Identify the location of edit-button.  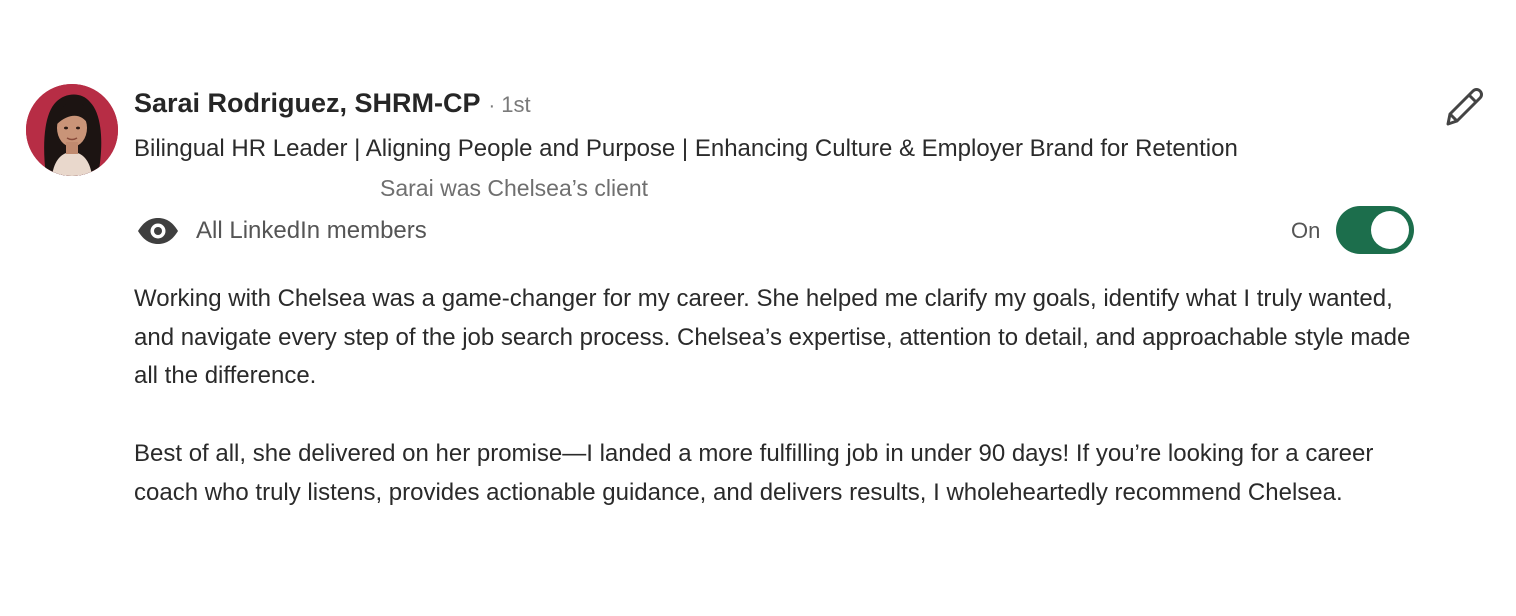
(1462, 108).